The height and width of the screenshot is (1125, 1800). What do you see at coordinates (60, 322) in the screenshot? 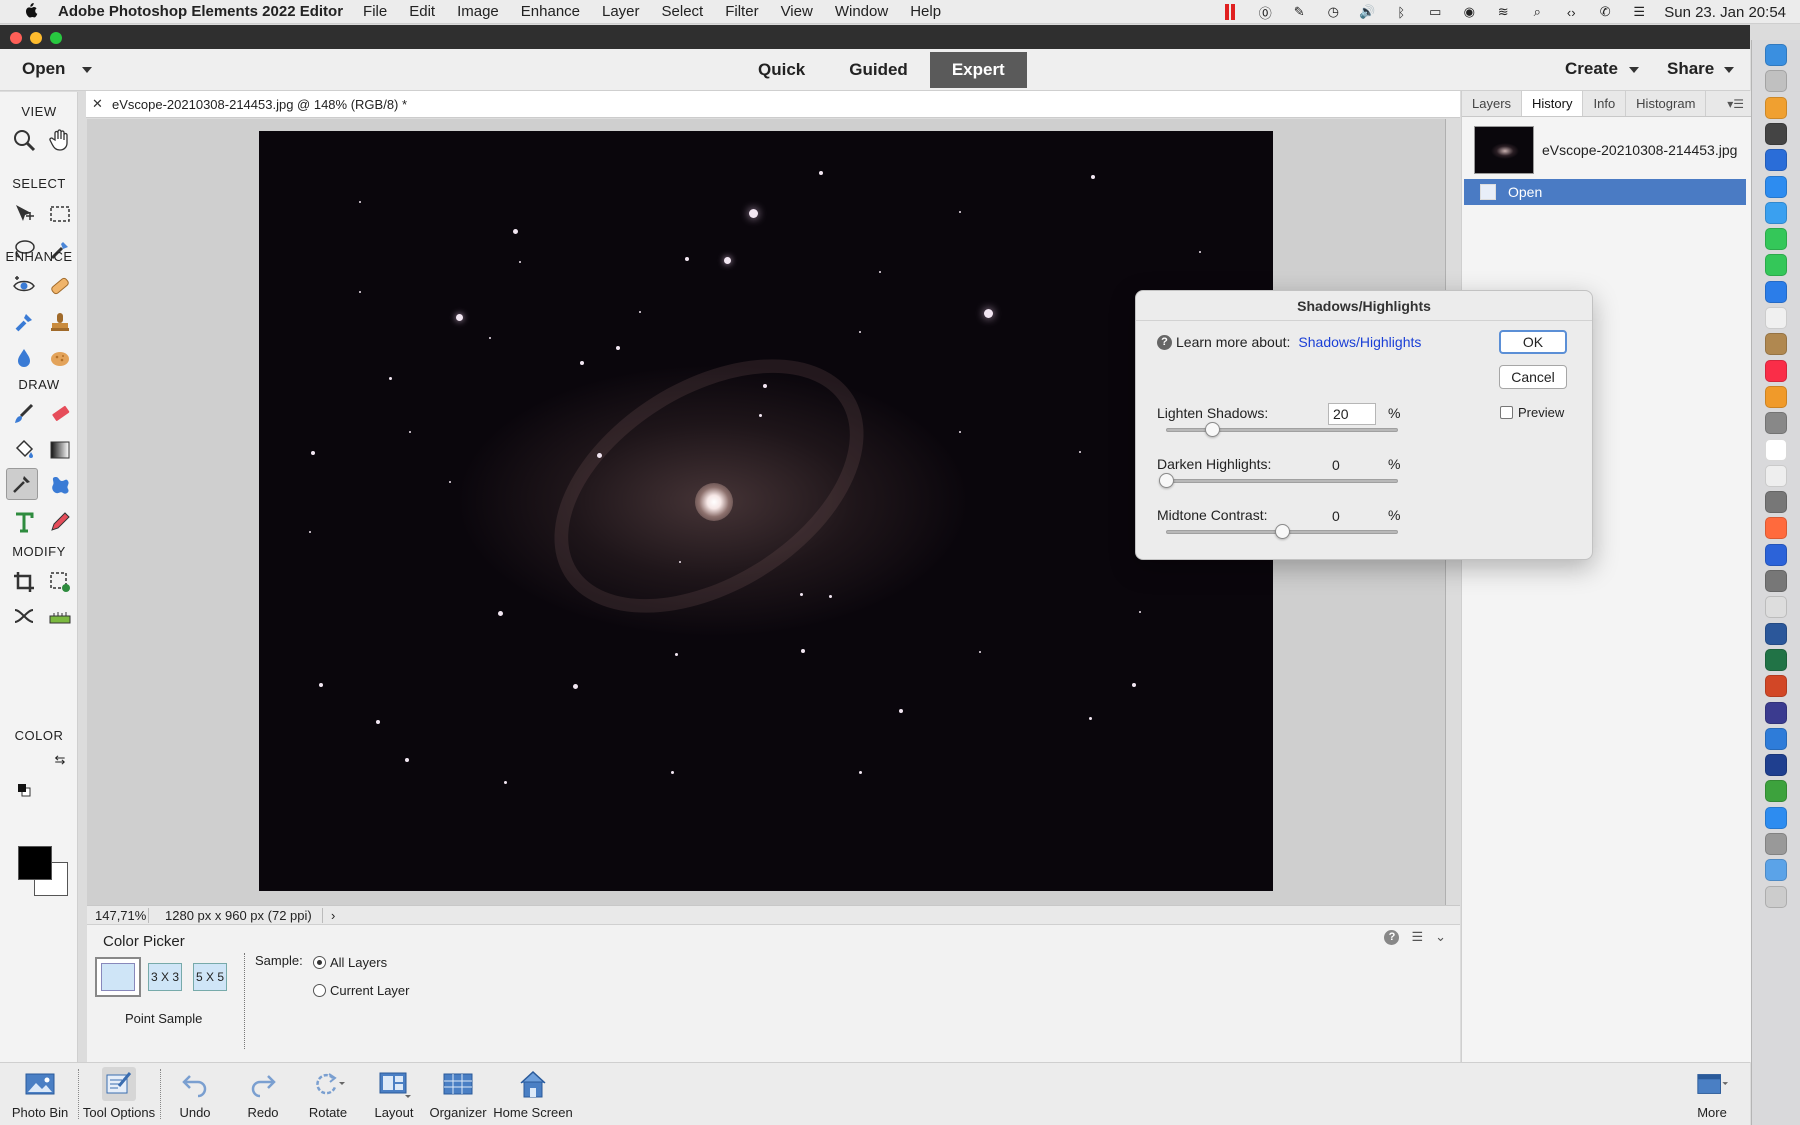
I see `clone-stamp-tool-icon` at bounding box center [60, 322].